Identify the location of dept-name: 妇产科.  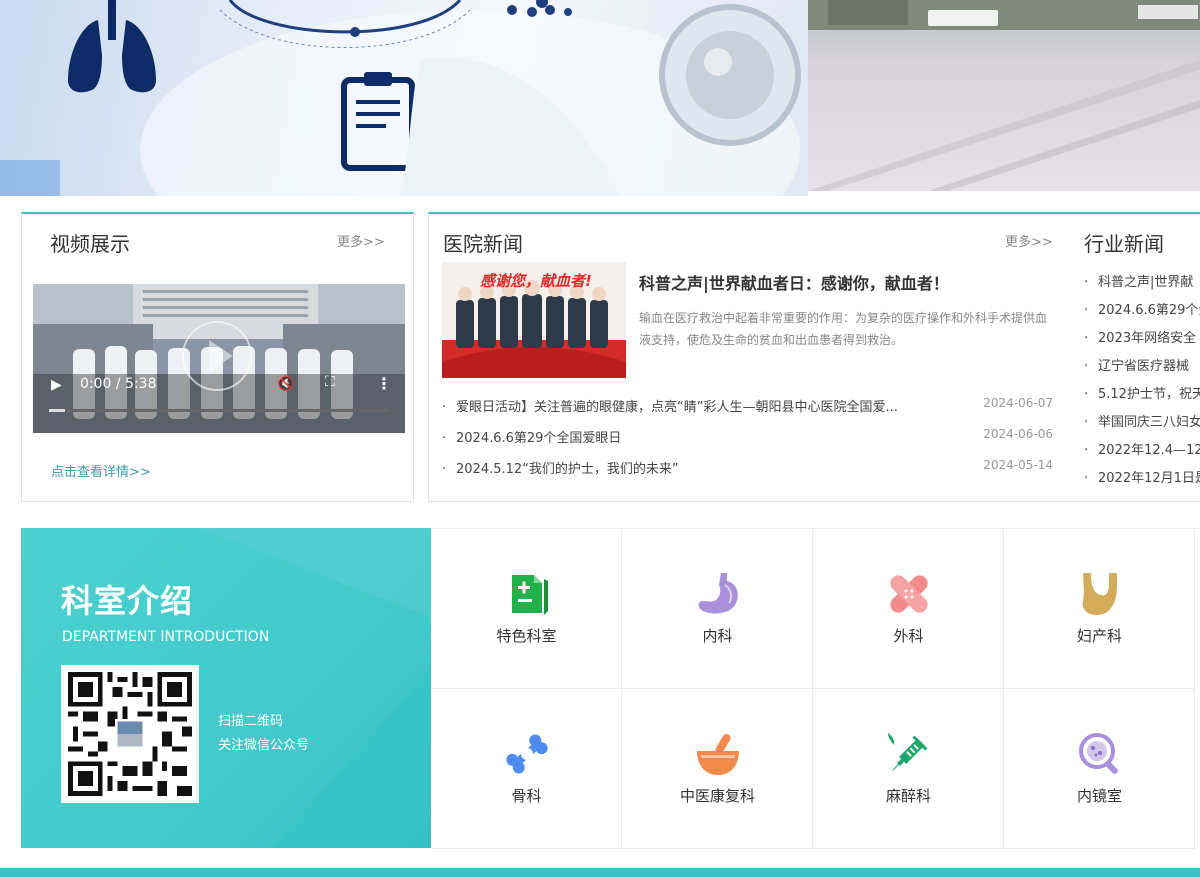
(1099, 636).